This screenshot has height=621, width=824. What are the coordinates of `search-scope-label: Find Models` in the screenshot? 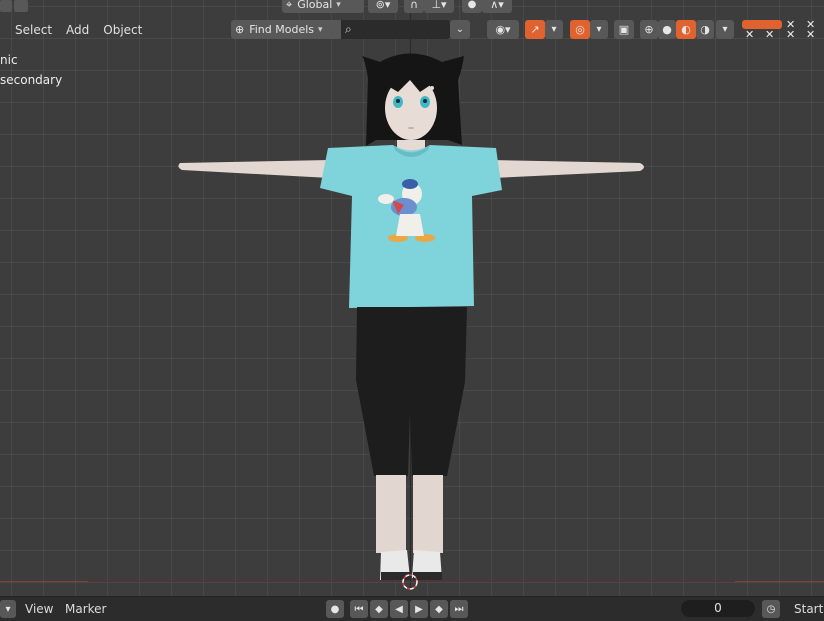 It's located at (282, 29).